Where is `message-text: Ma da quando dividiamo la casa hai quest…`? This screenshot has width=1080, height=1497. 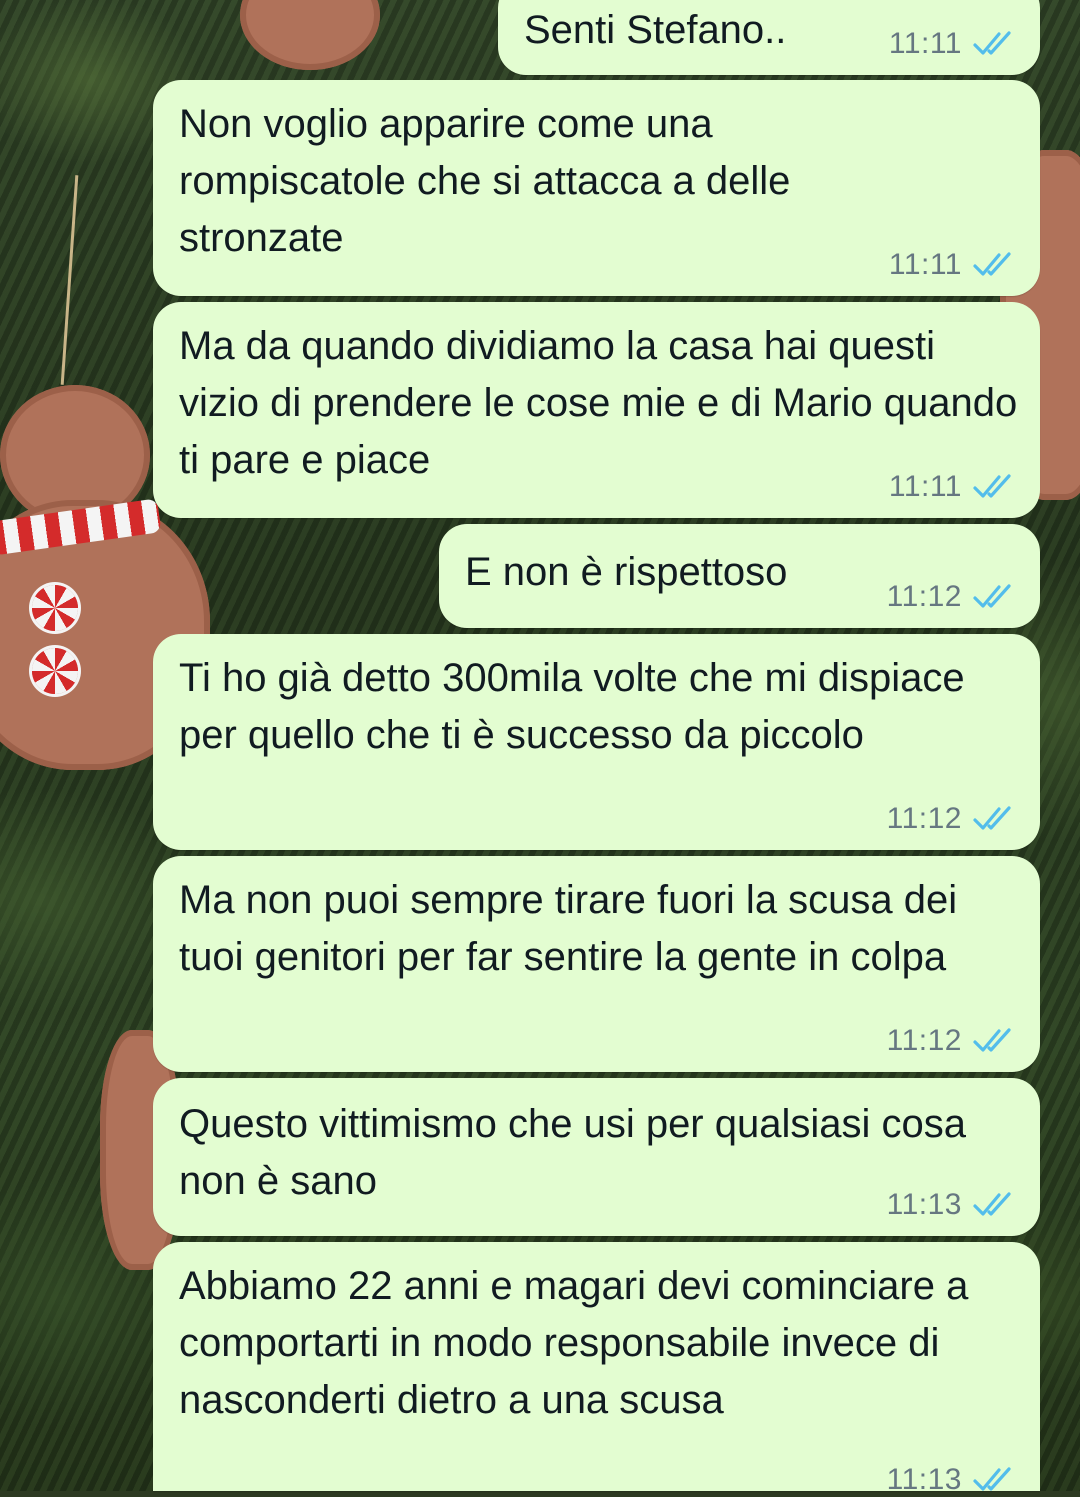
message-text: Ma da quando dividiamo la casa hai quest… is located at coordinates (604, 403).